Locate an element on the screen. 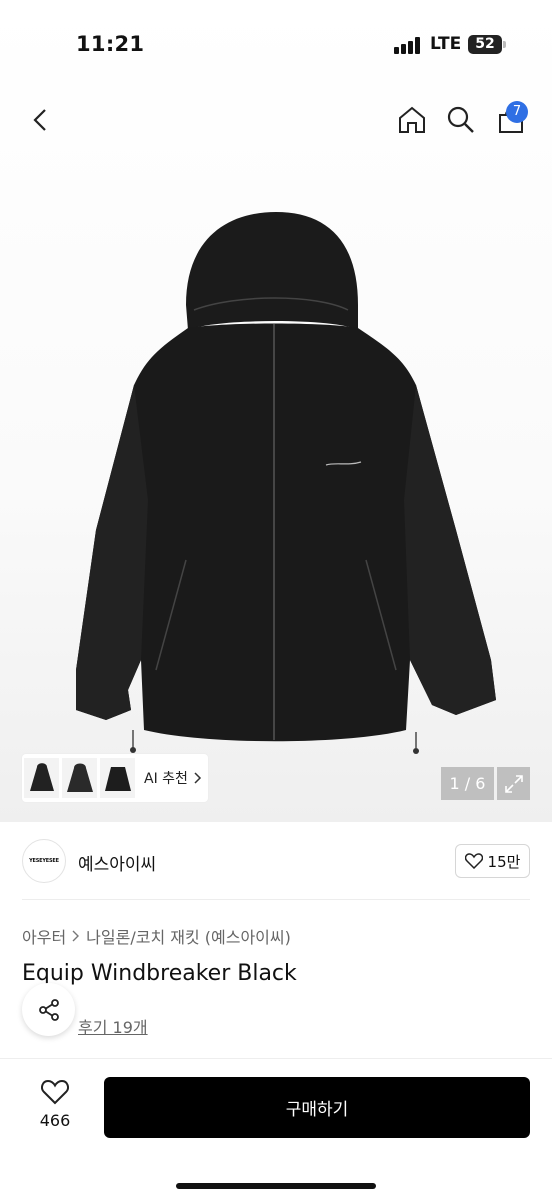 The height and width of the screenshot is (1200, 552). brand-logo-text: YESEYESEE is located at coordinates (44, 861).